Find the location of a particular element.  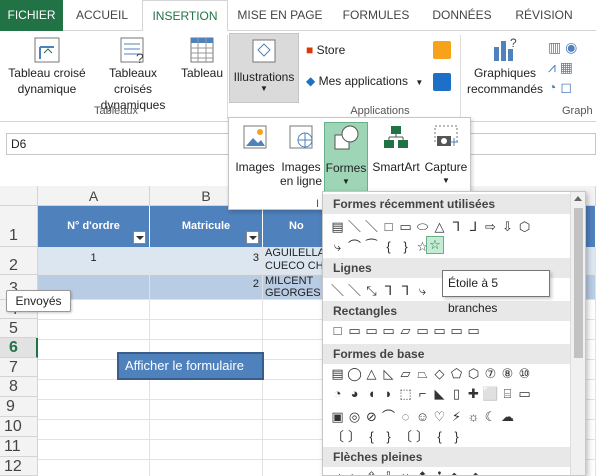

shape-icon: ▤ is located at coordinates (337, 374).